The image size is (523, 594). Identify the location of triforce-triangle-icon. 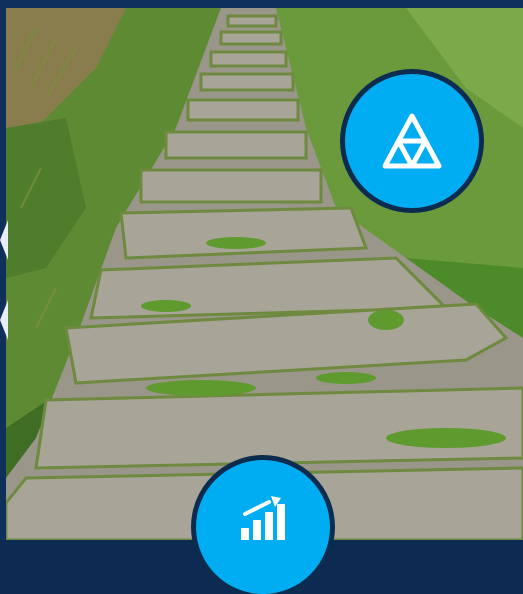
(412, 141).